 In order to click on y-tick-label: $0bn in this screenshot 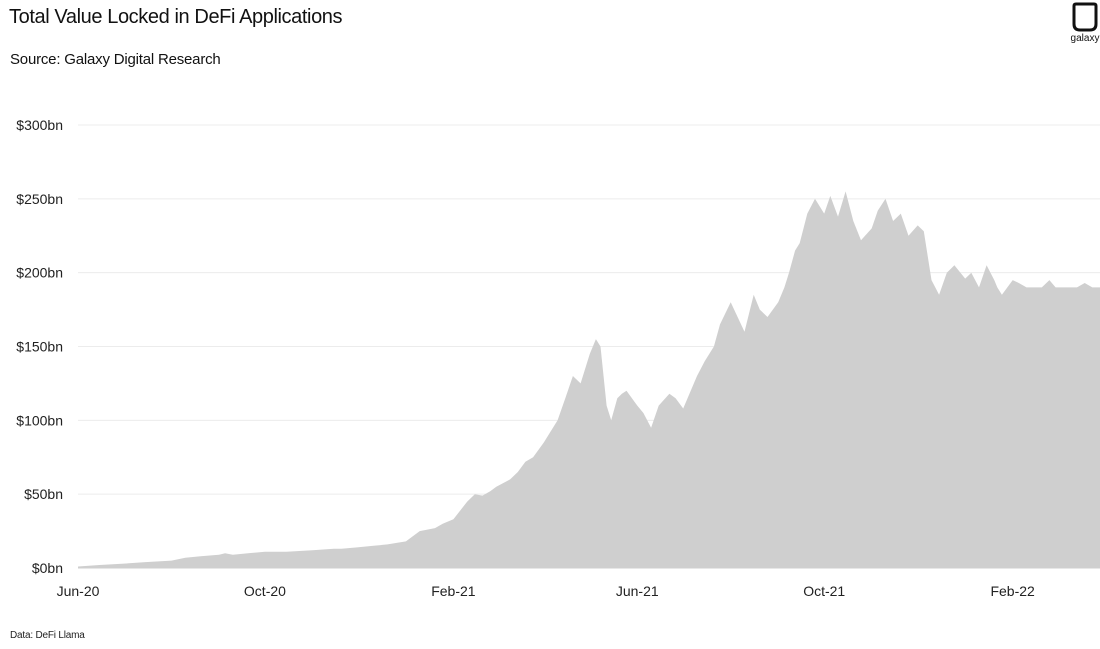, I will do `click(47, 568)`.